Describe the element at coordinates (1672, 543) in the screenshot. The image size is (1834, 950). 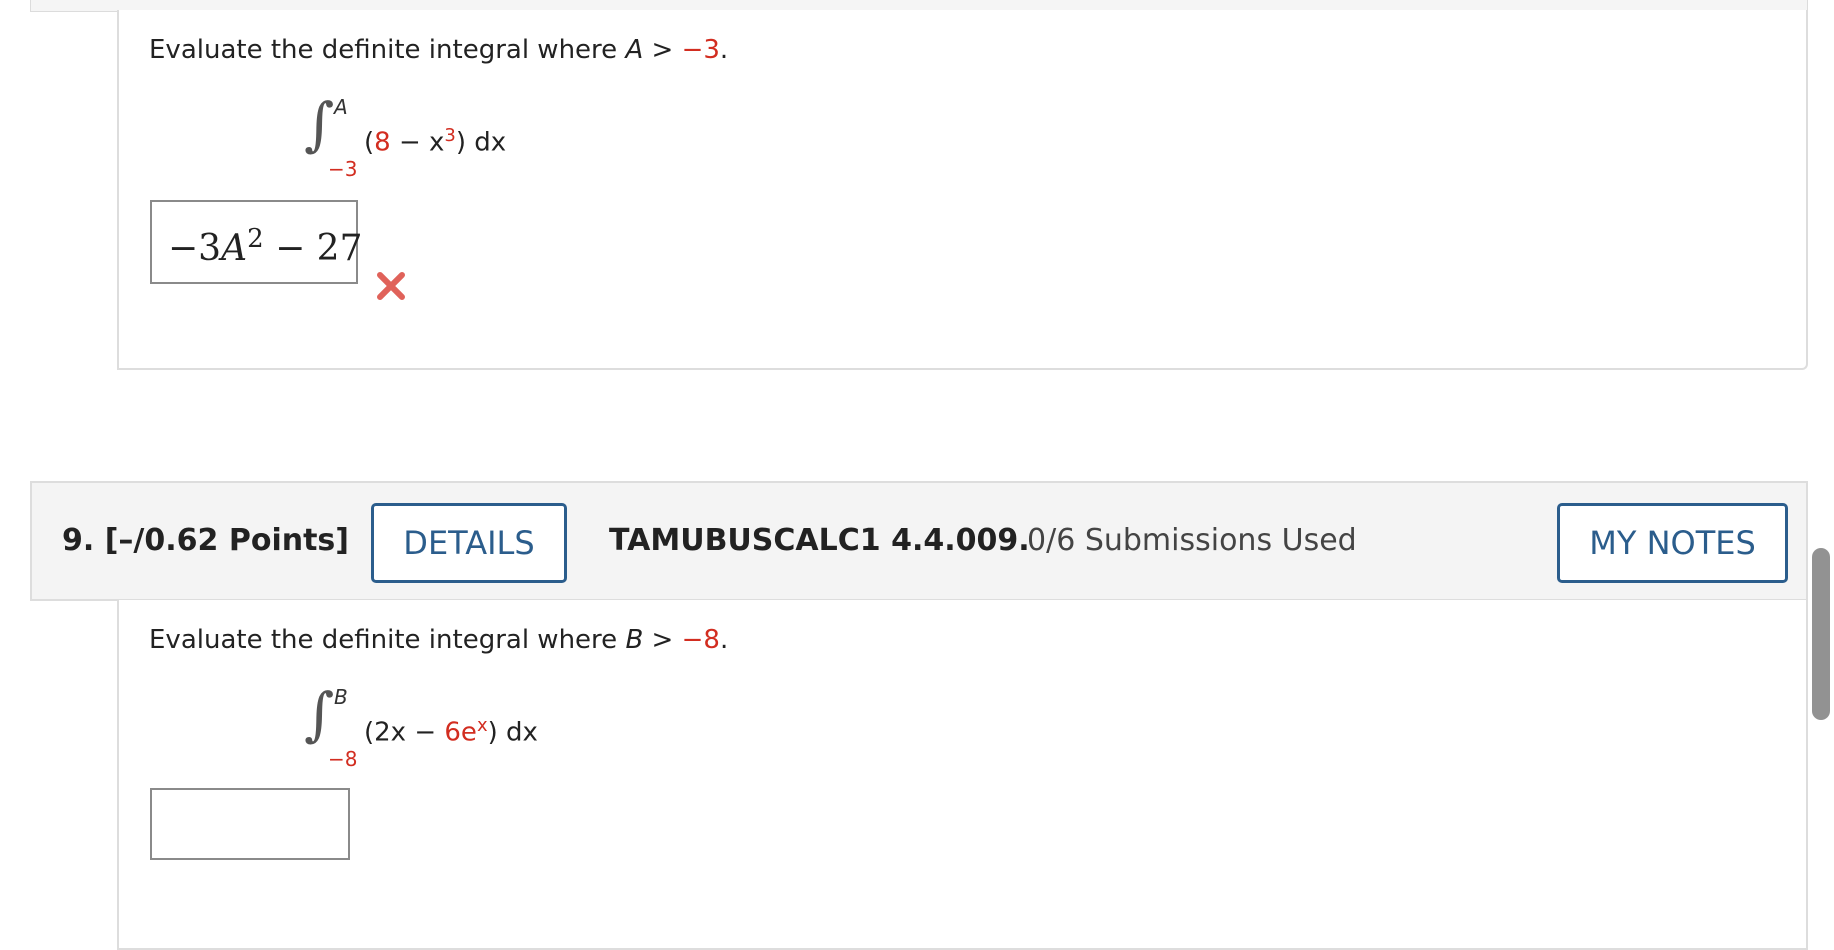
I see `my-notes-button: MY NOTES` at that location.